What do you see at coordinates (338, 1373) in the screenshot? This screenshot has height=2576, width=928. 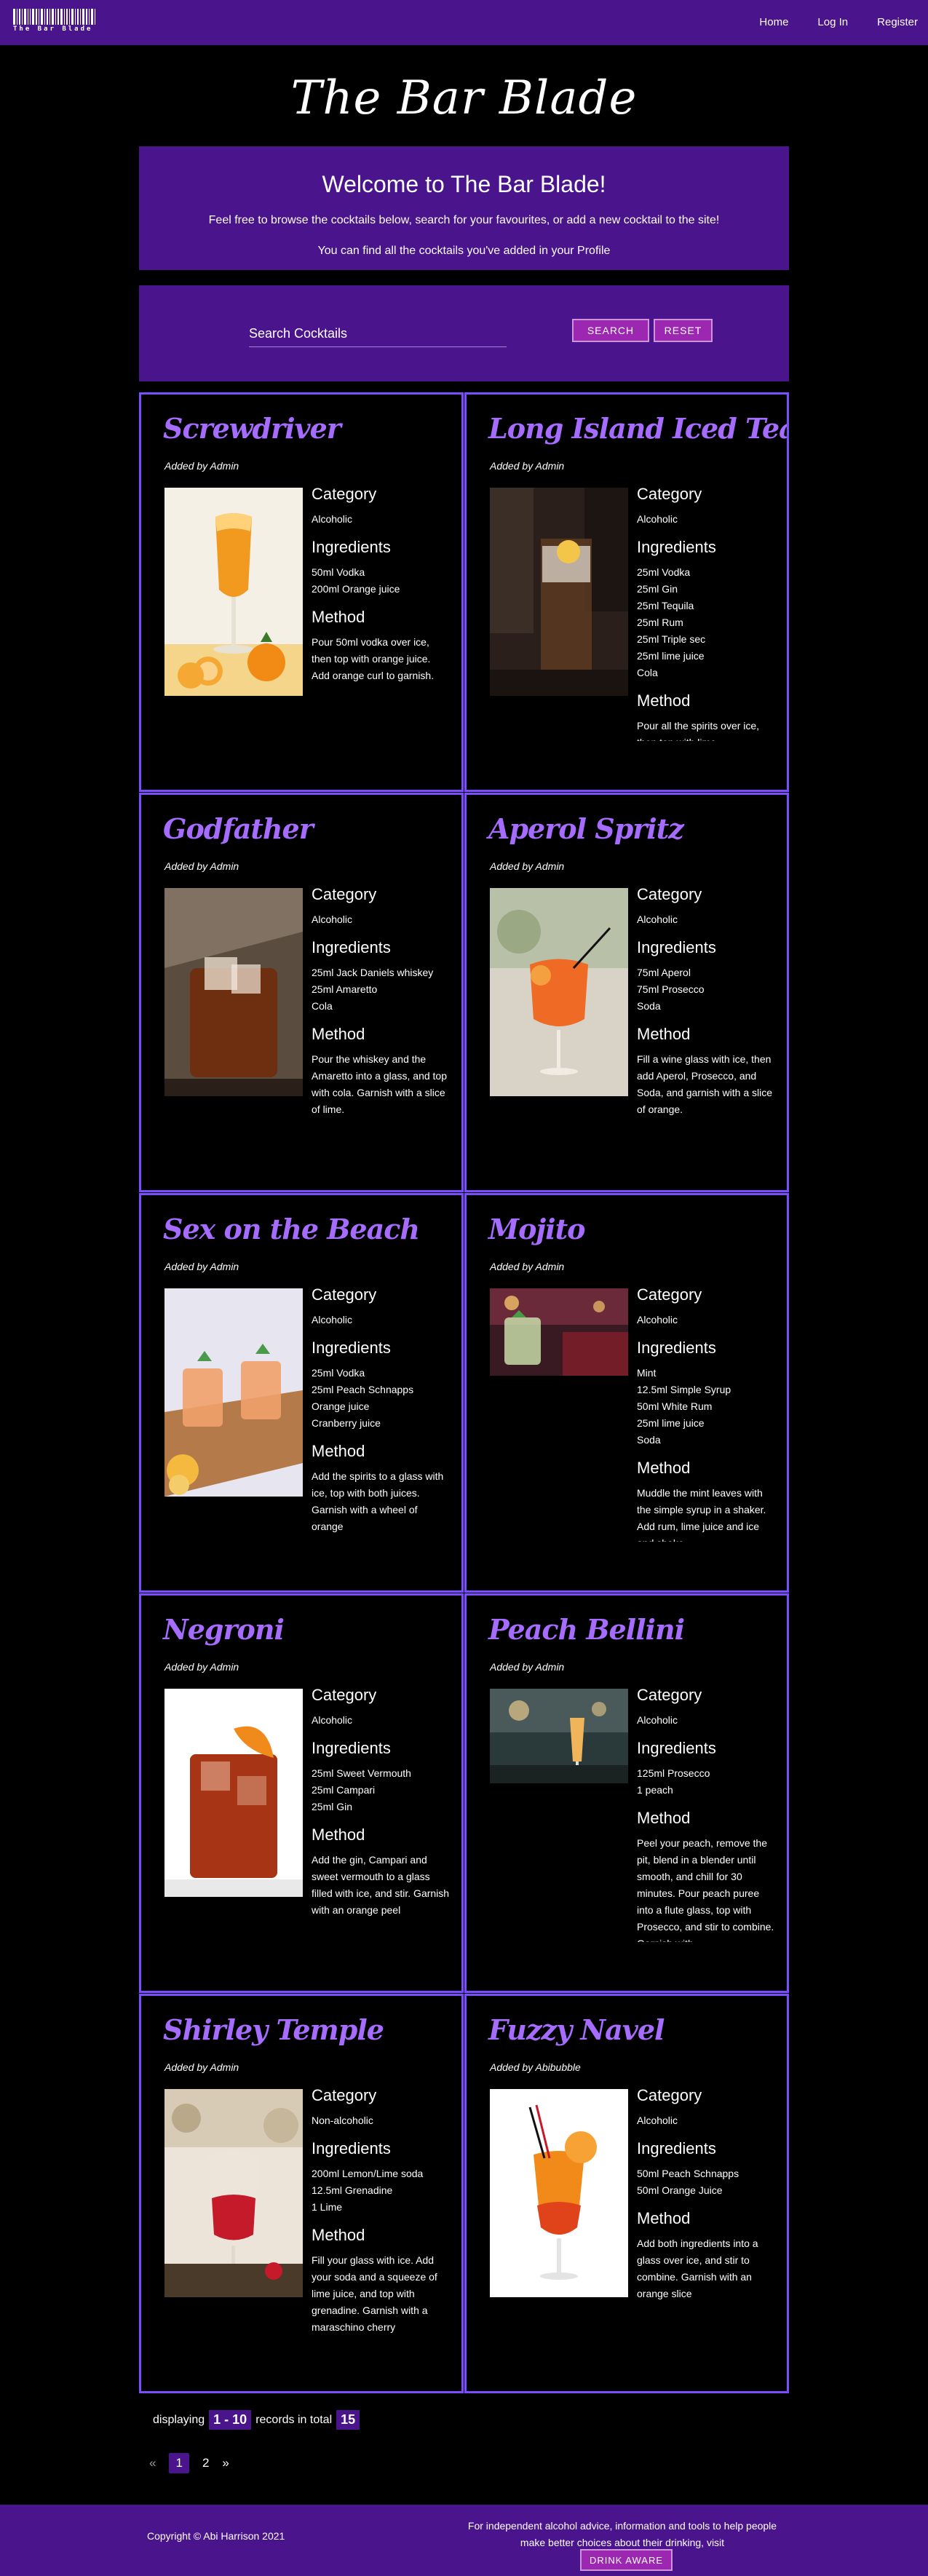 I see `ingredient-item: 25ml Vodka` at bounding box center [338, 1373].